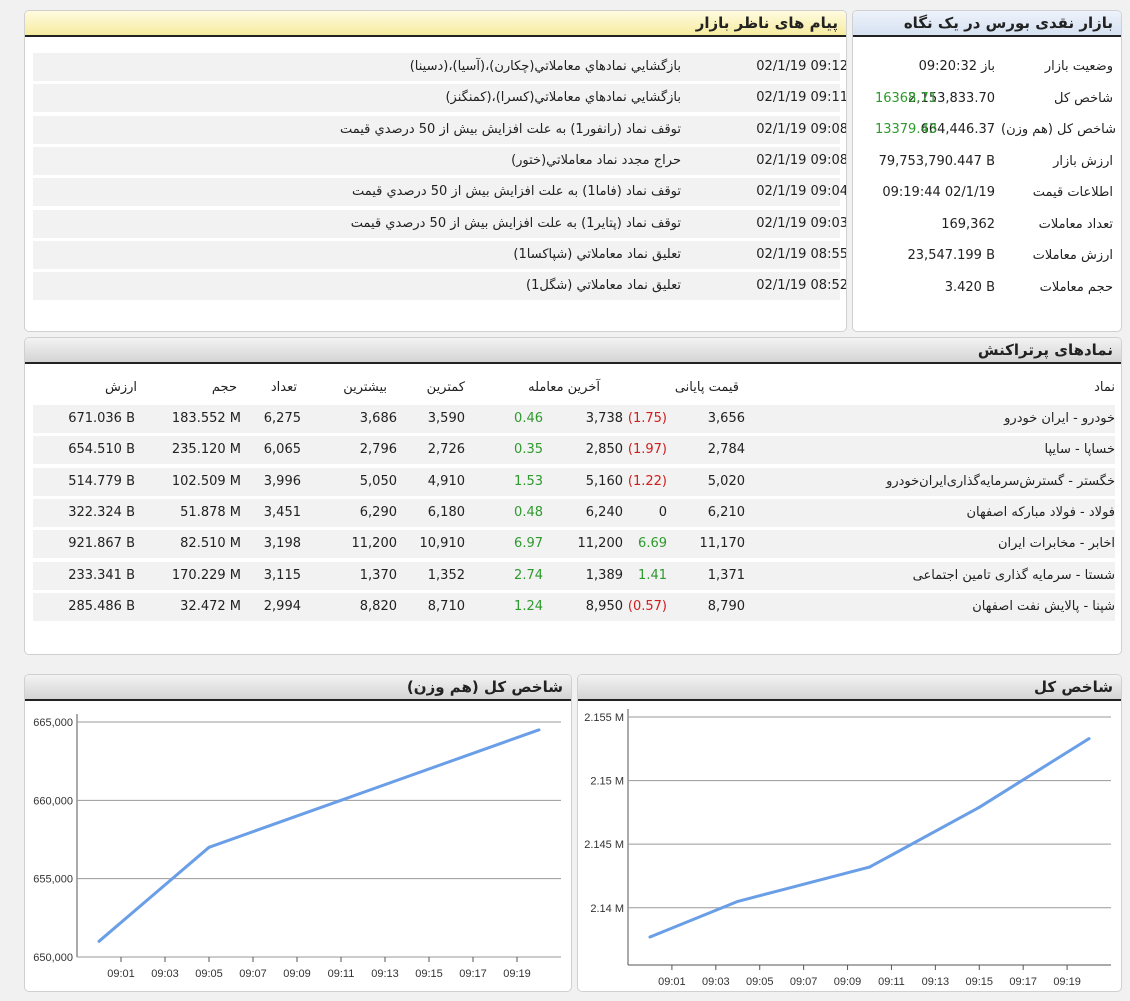 This screenshot has height=1001, width=1130. What do you see at coordinates (442, 544) in the screenshot?
I see `min-cell: 10,910` at bounding box center [442, 544].